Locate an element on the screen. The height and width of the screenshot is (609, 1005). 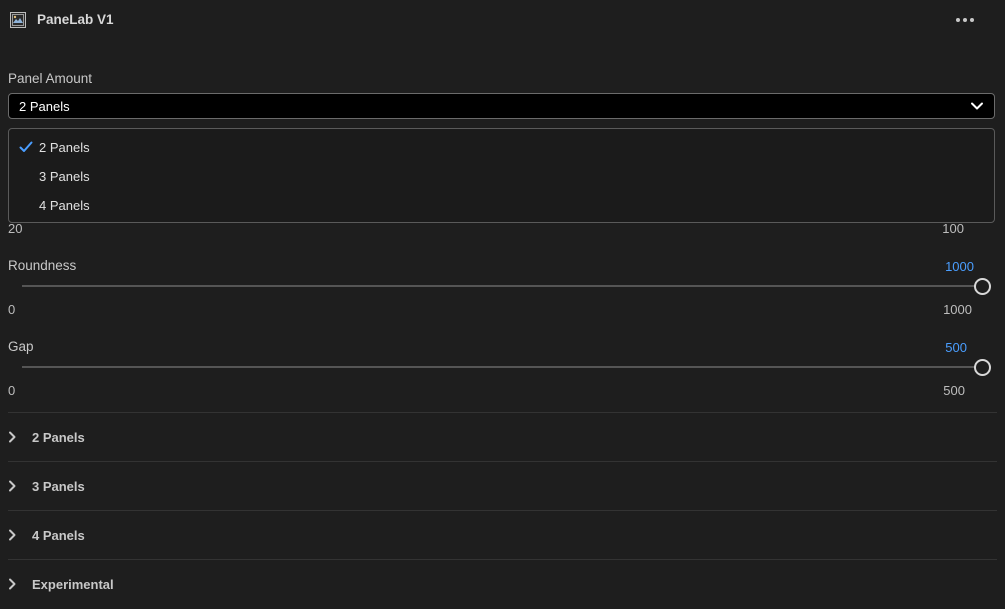
section-3-panels: 3 Panels is located at coordinates (502, 487).